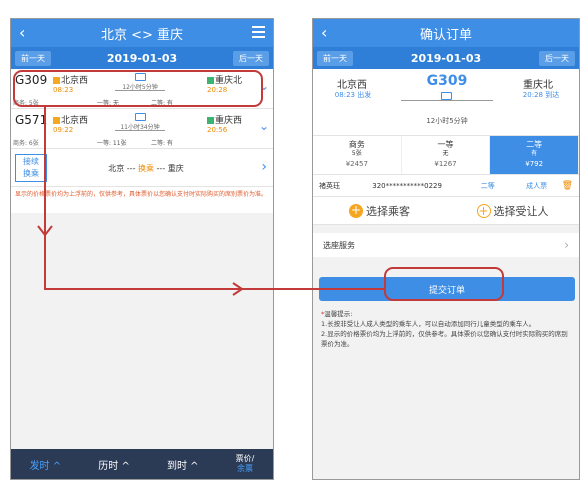  What do you see at coordinates (238, 289) in the screenshot?
I see `arrow-right-icon` at bounding box center [238, 289].